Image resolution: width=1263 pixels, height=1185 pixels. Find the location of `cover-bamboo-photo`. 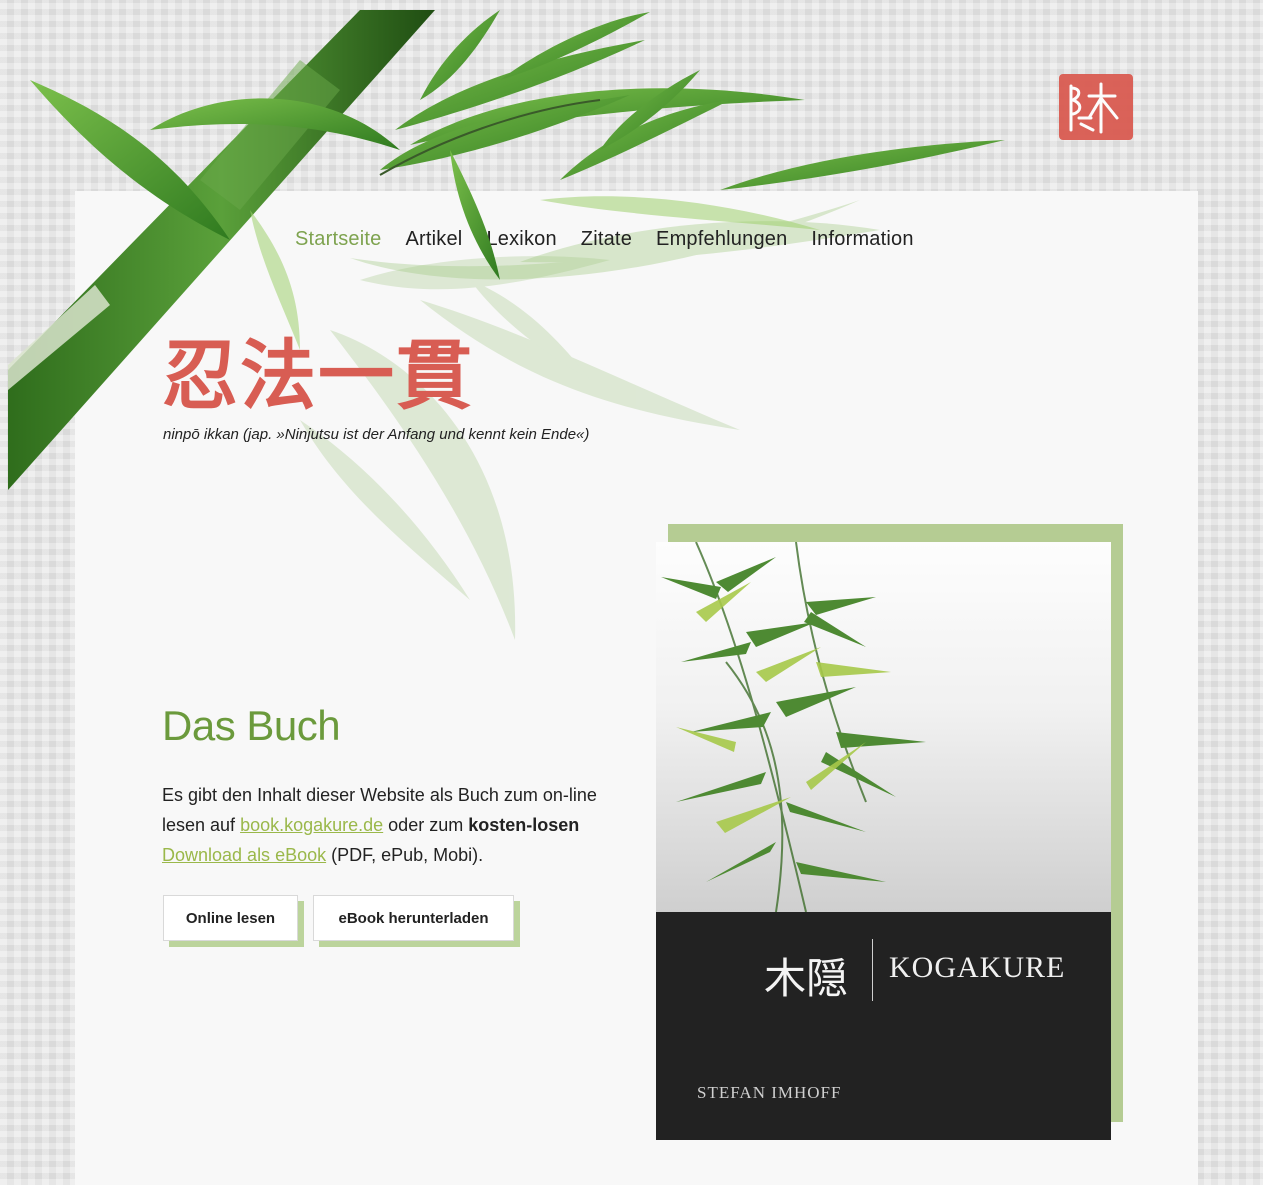

cover-bamboo-photo is located at coordinates (883, 727).